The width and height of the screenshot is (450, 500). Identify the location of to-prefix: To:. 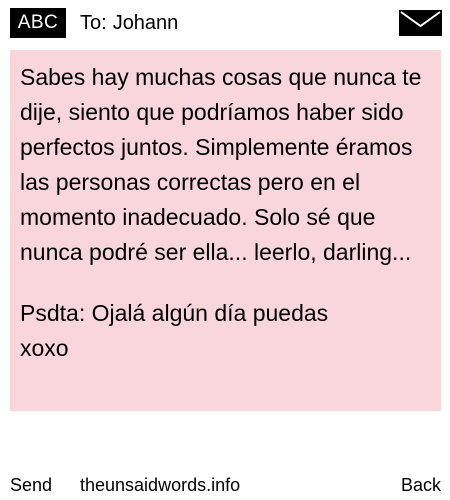
(93, 23).